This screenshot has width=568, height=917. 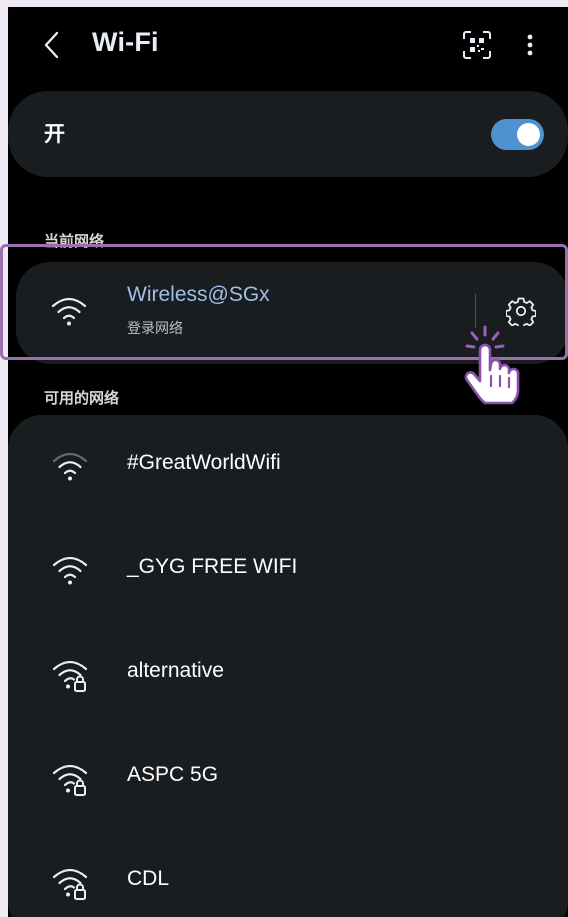 What do you see at coordinates (530, 45) in the screenshot?
I see `more-vertical-icon` at bounding box center [530, 45].